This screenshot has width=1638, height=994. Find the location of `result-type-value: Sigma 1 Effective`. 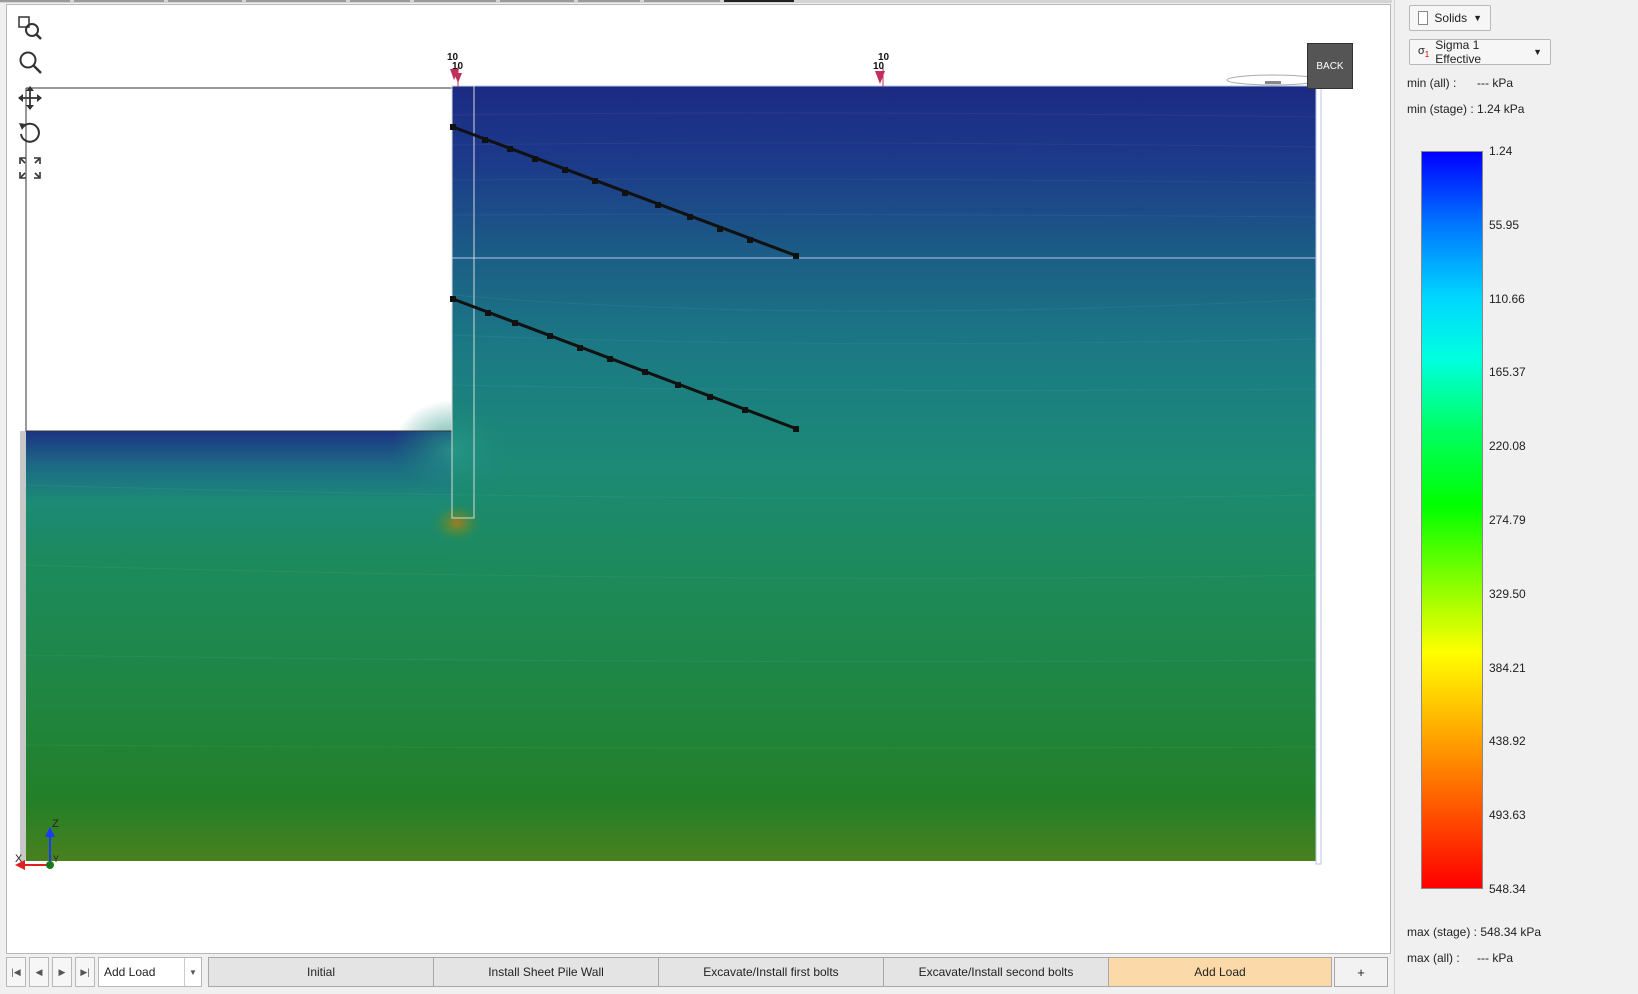

result-type-value: Sigma 1 Effective is located at coordinates (1458, 52).